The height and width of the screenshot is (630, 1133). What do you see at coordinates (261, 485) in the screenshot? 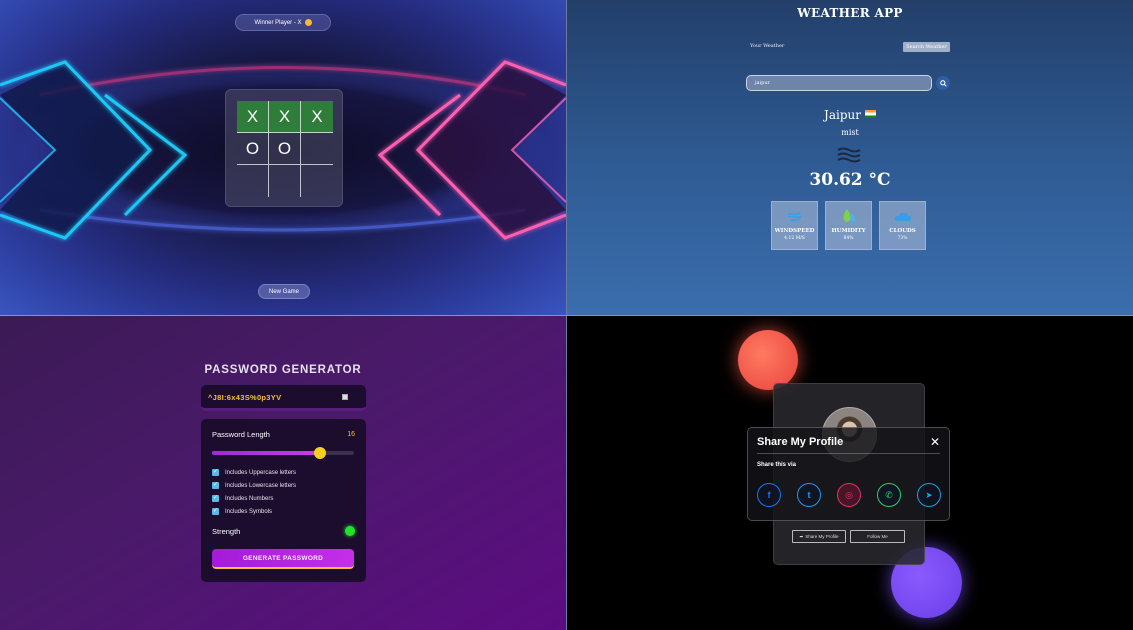
I see `option-label: Includes Lowercase letters` at bounding box center [261, 485].